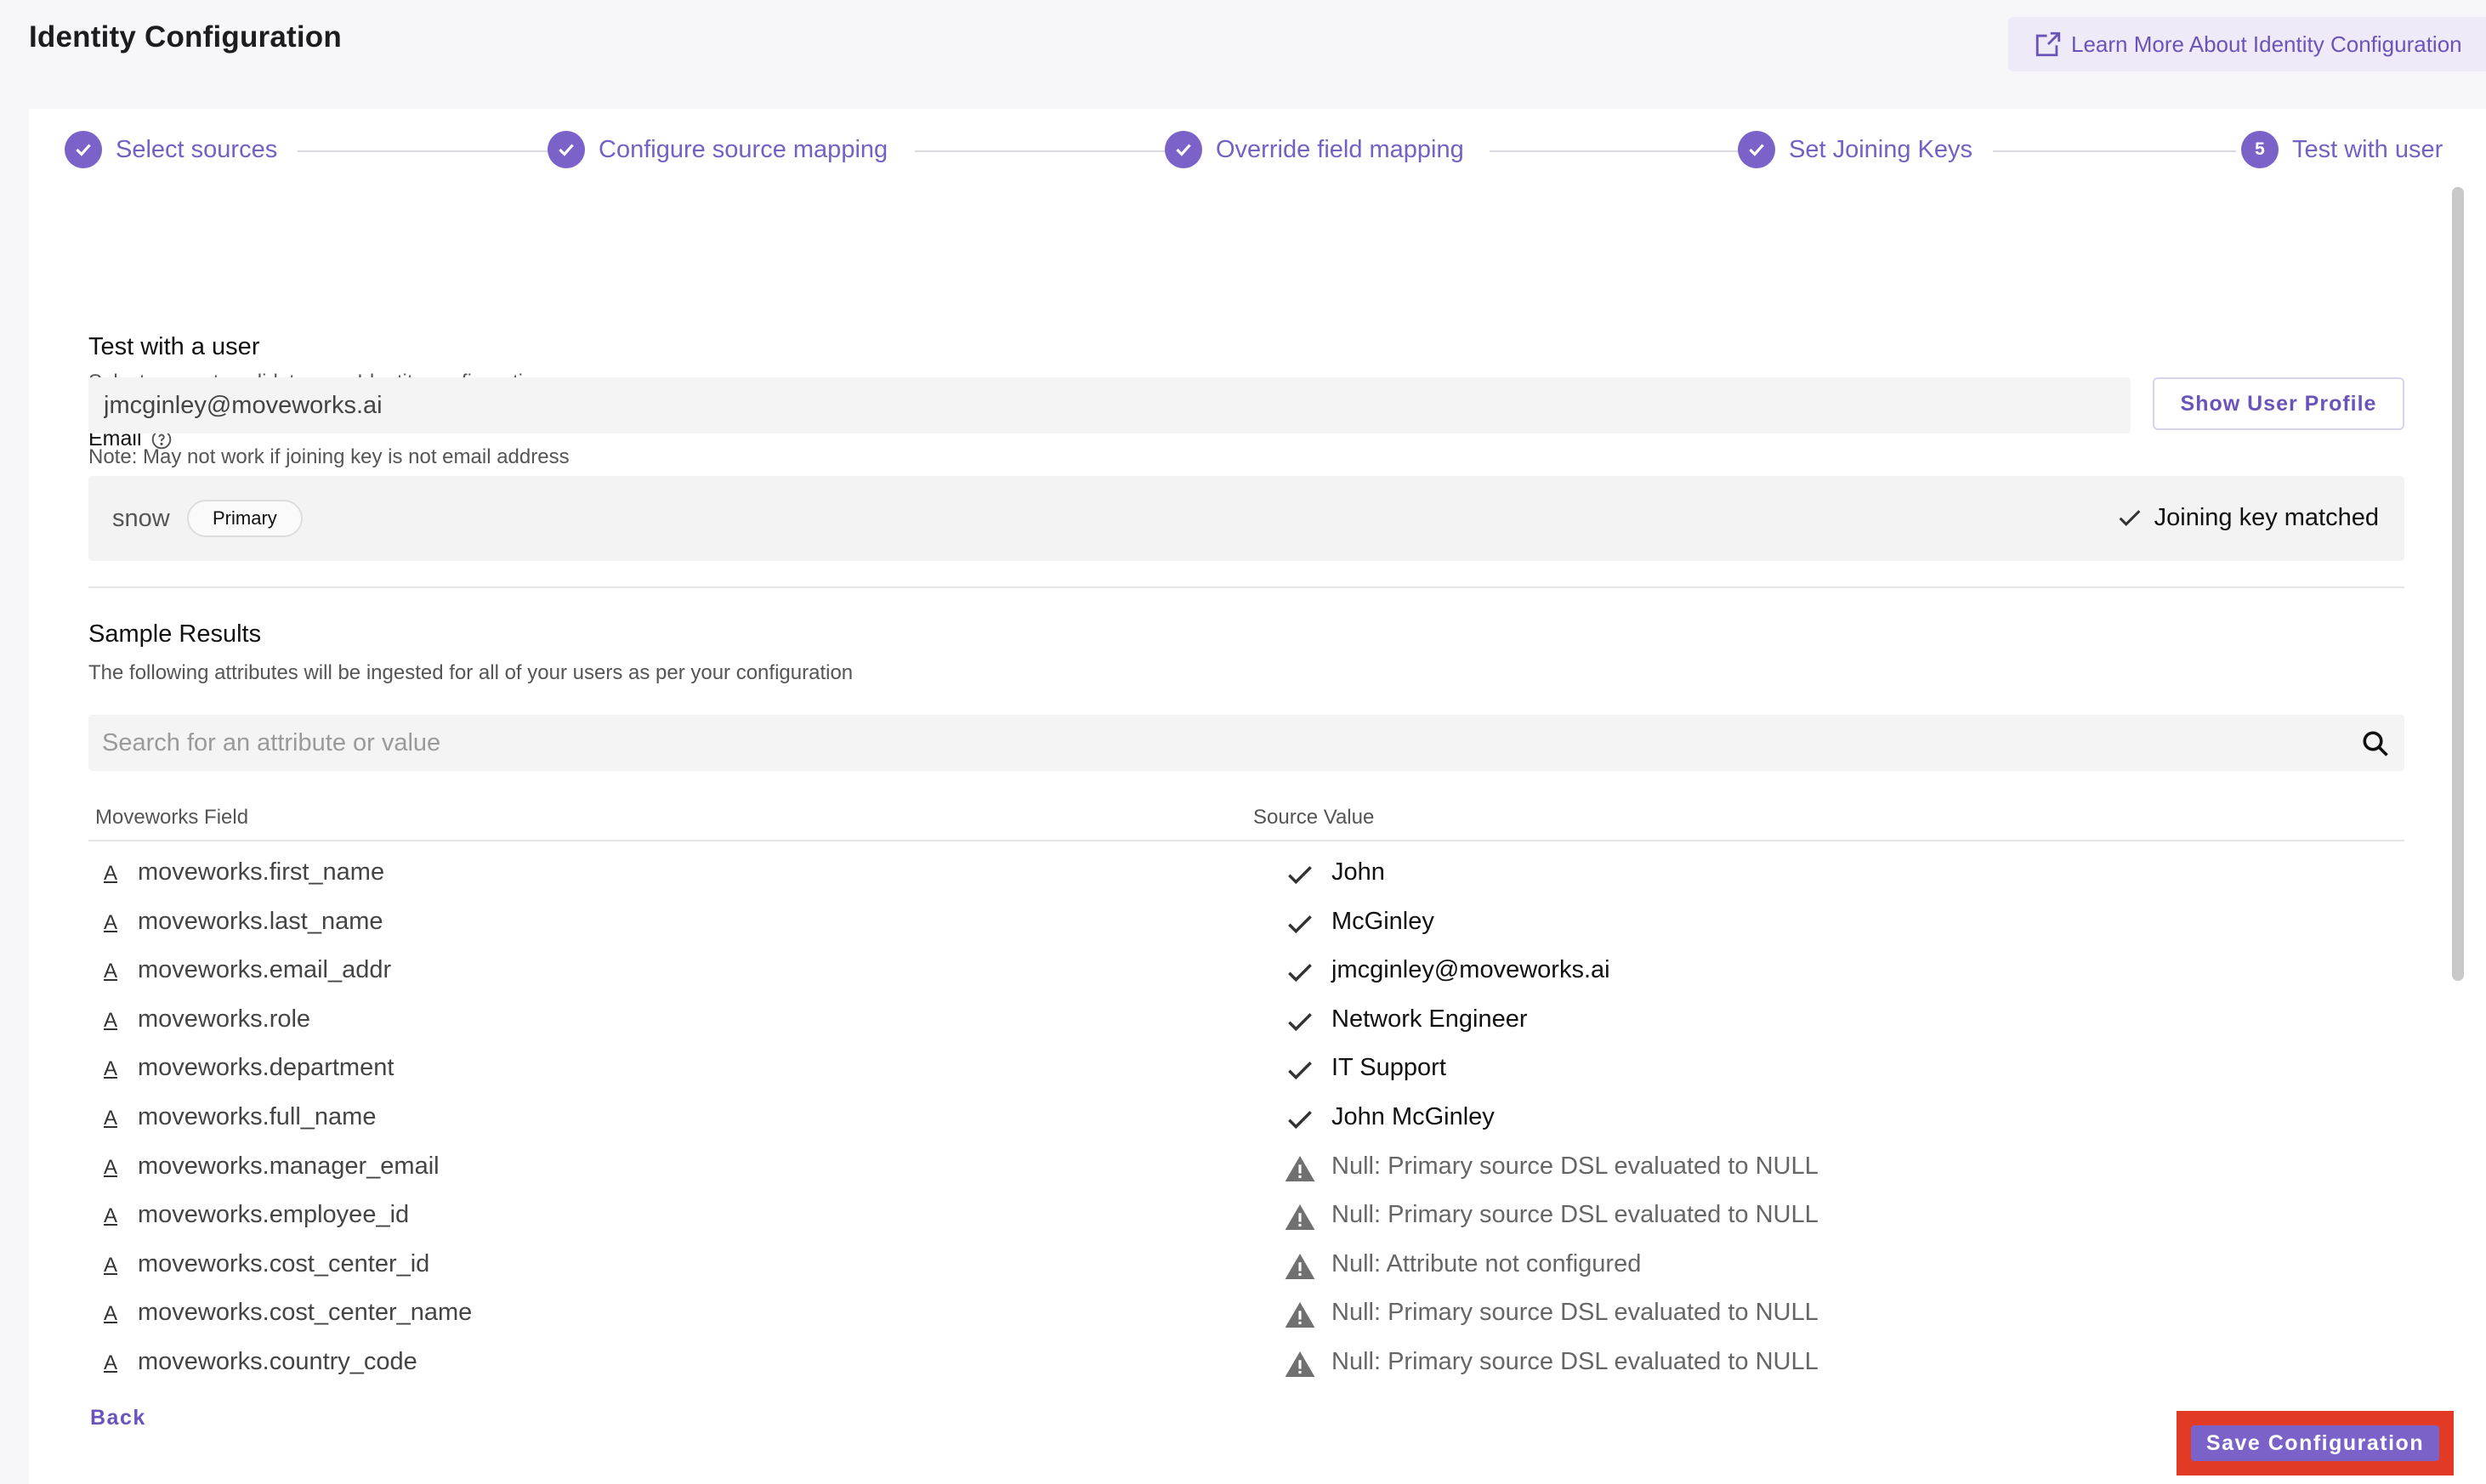  Describe the element at coordinates (743, 149) in the screenshot. I see `step-label: Configure source mapping` at that location.